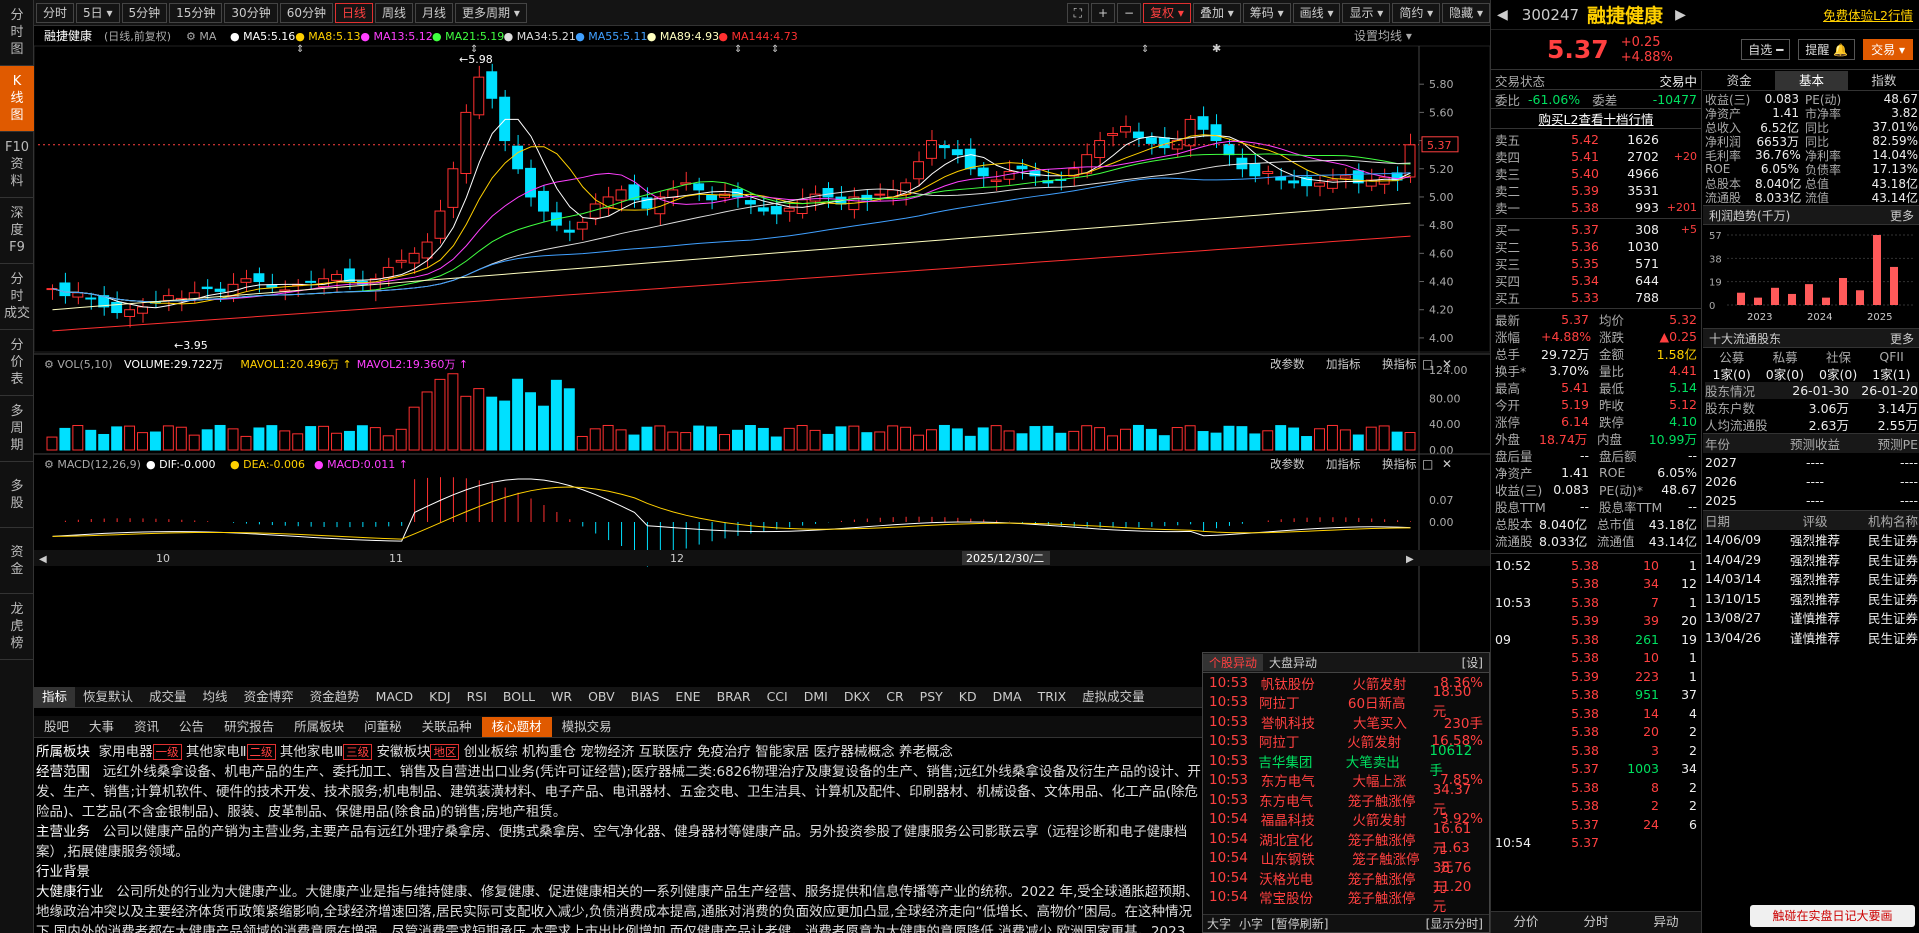  I want to click on alert-row: 10:53 阿拉丁 60日新高 18.50元, so click(1346, 702).